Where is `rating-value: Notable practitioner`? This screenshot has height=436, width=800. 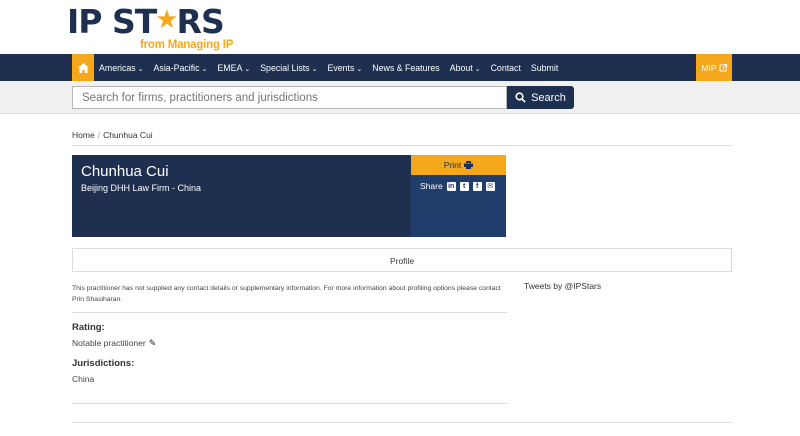 rating-value: Notable practitioner is located at coordinates (109, 343).